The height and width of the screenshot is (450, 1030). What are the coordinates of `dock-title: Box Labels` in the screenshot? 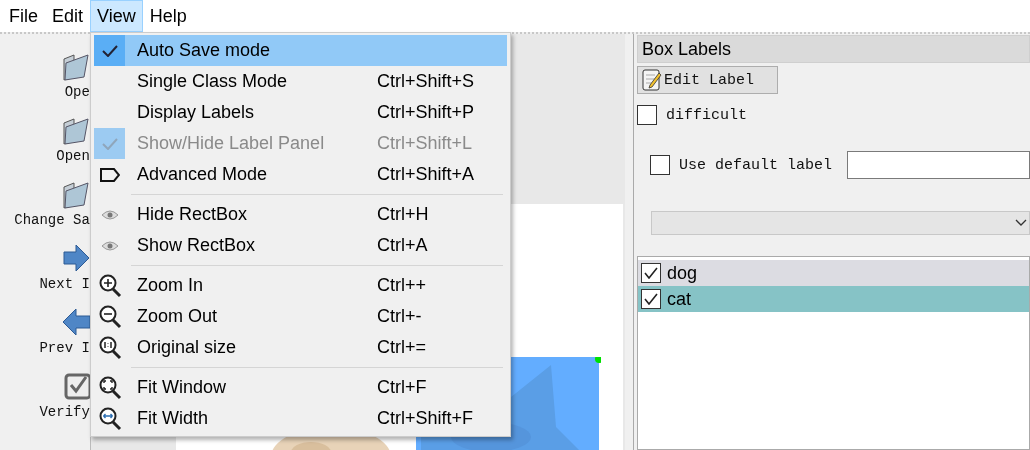 It's located at (833, 49).